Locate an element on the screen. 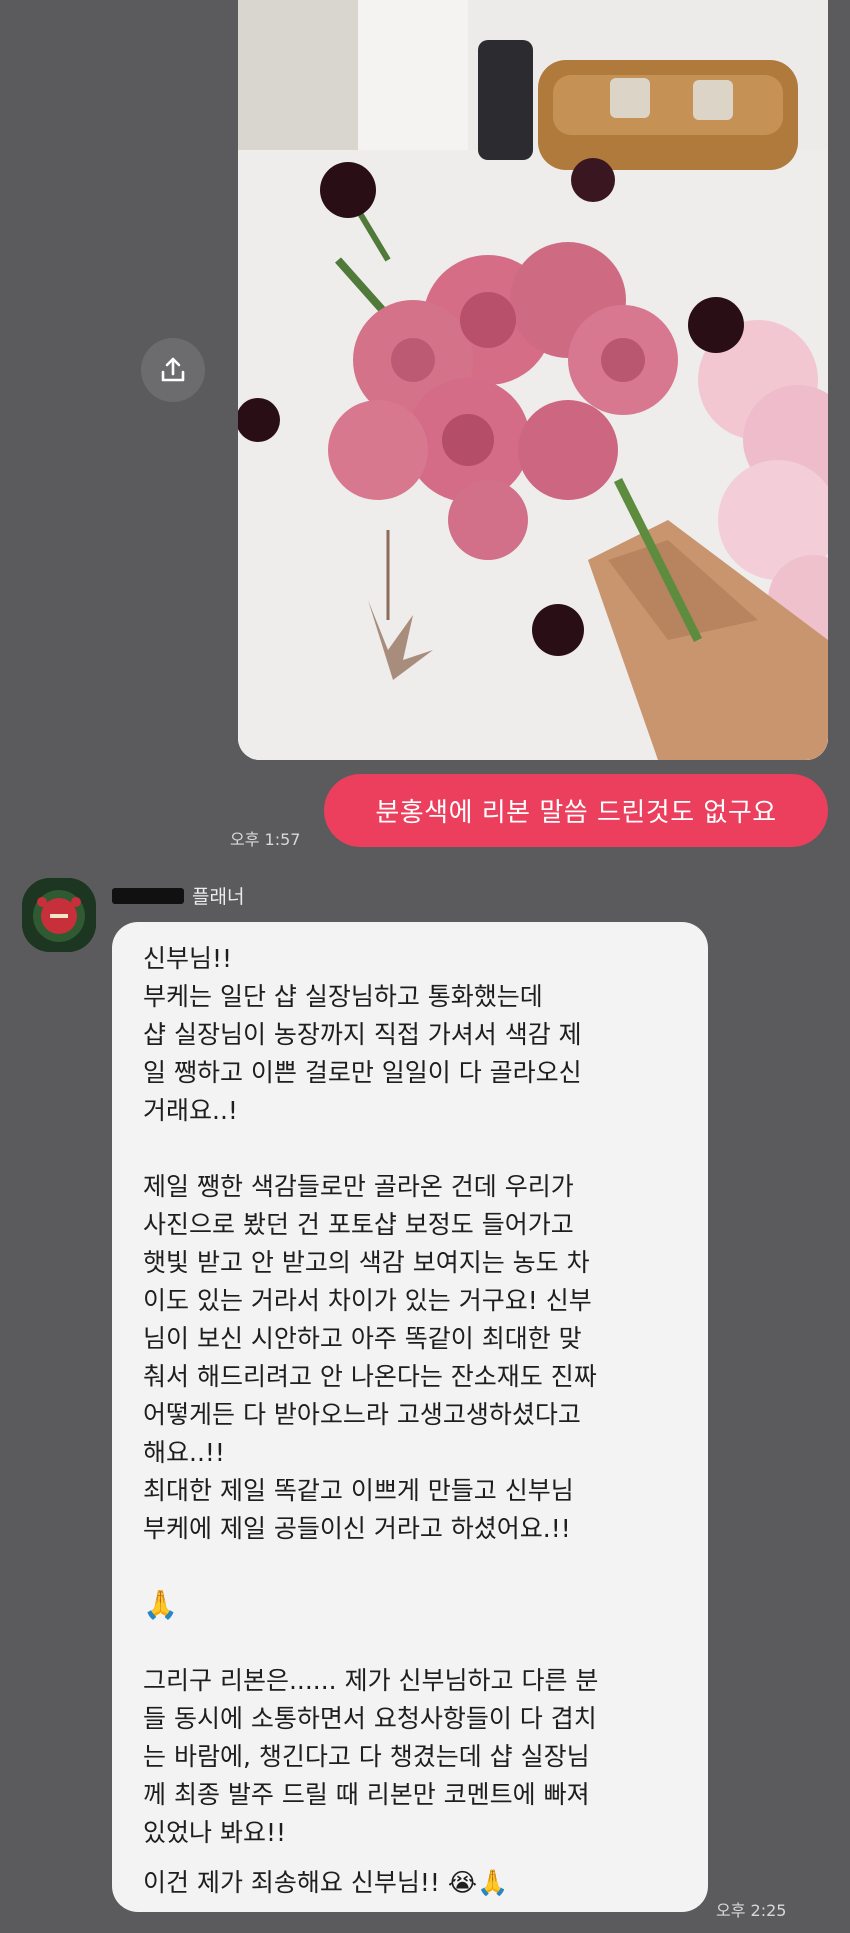 The height and width of the screenshot is (1933, 850). share-button is located at coordinates (173, 370).